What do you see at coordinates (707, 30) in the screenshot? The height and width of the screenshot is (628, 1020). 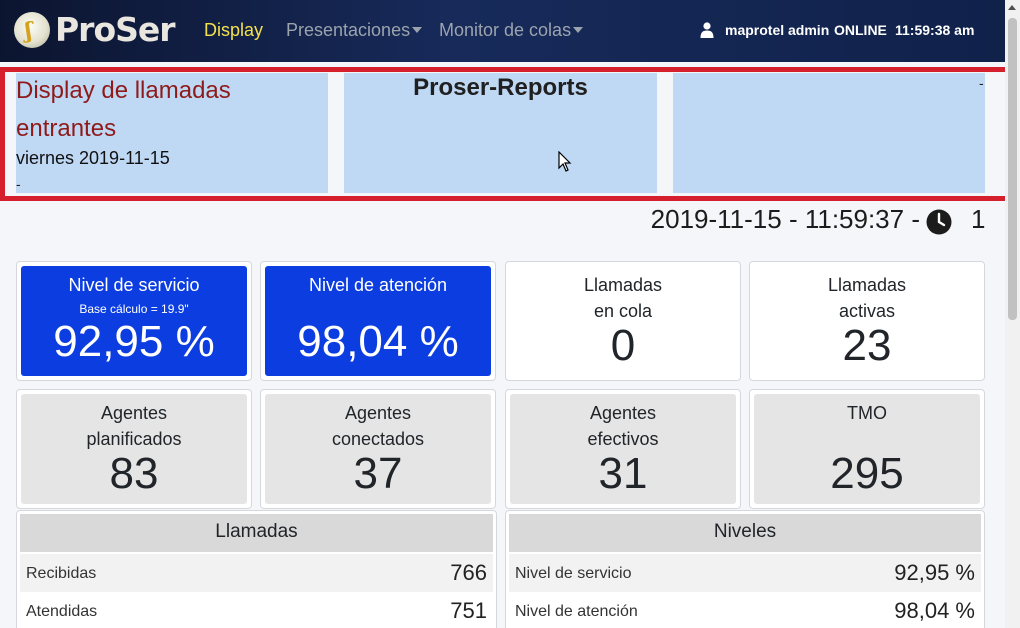 I see `user-icon` at bounding box center [707, 30].